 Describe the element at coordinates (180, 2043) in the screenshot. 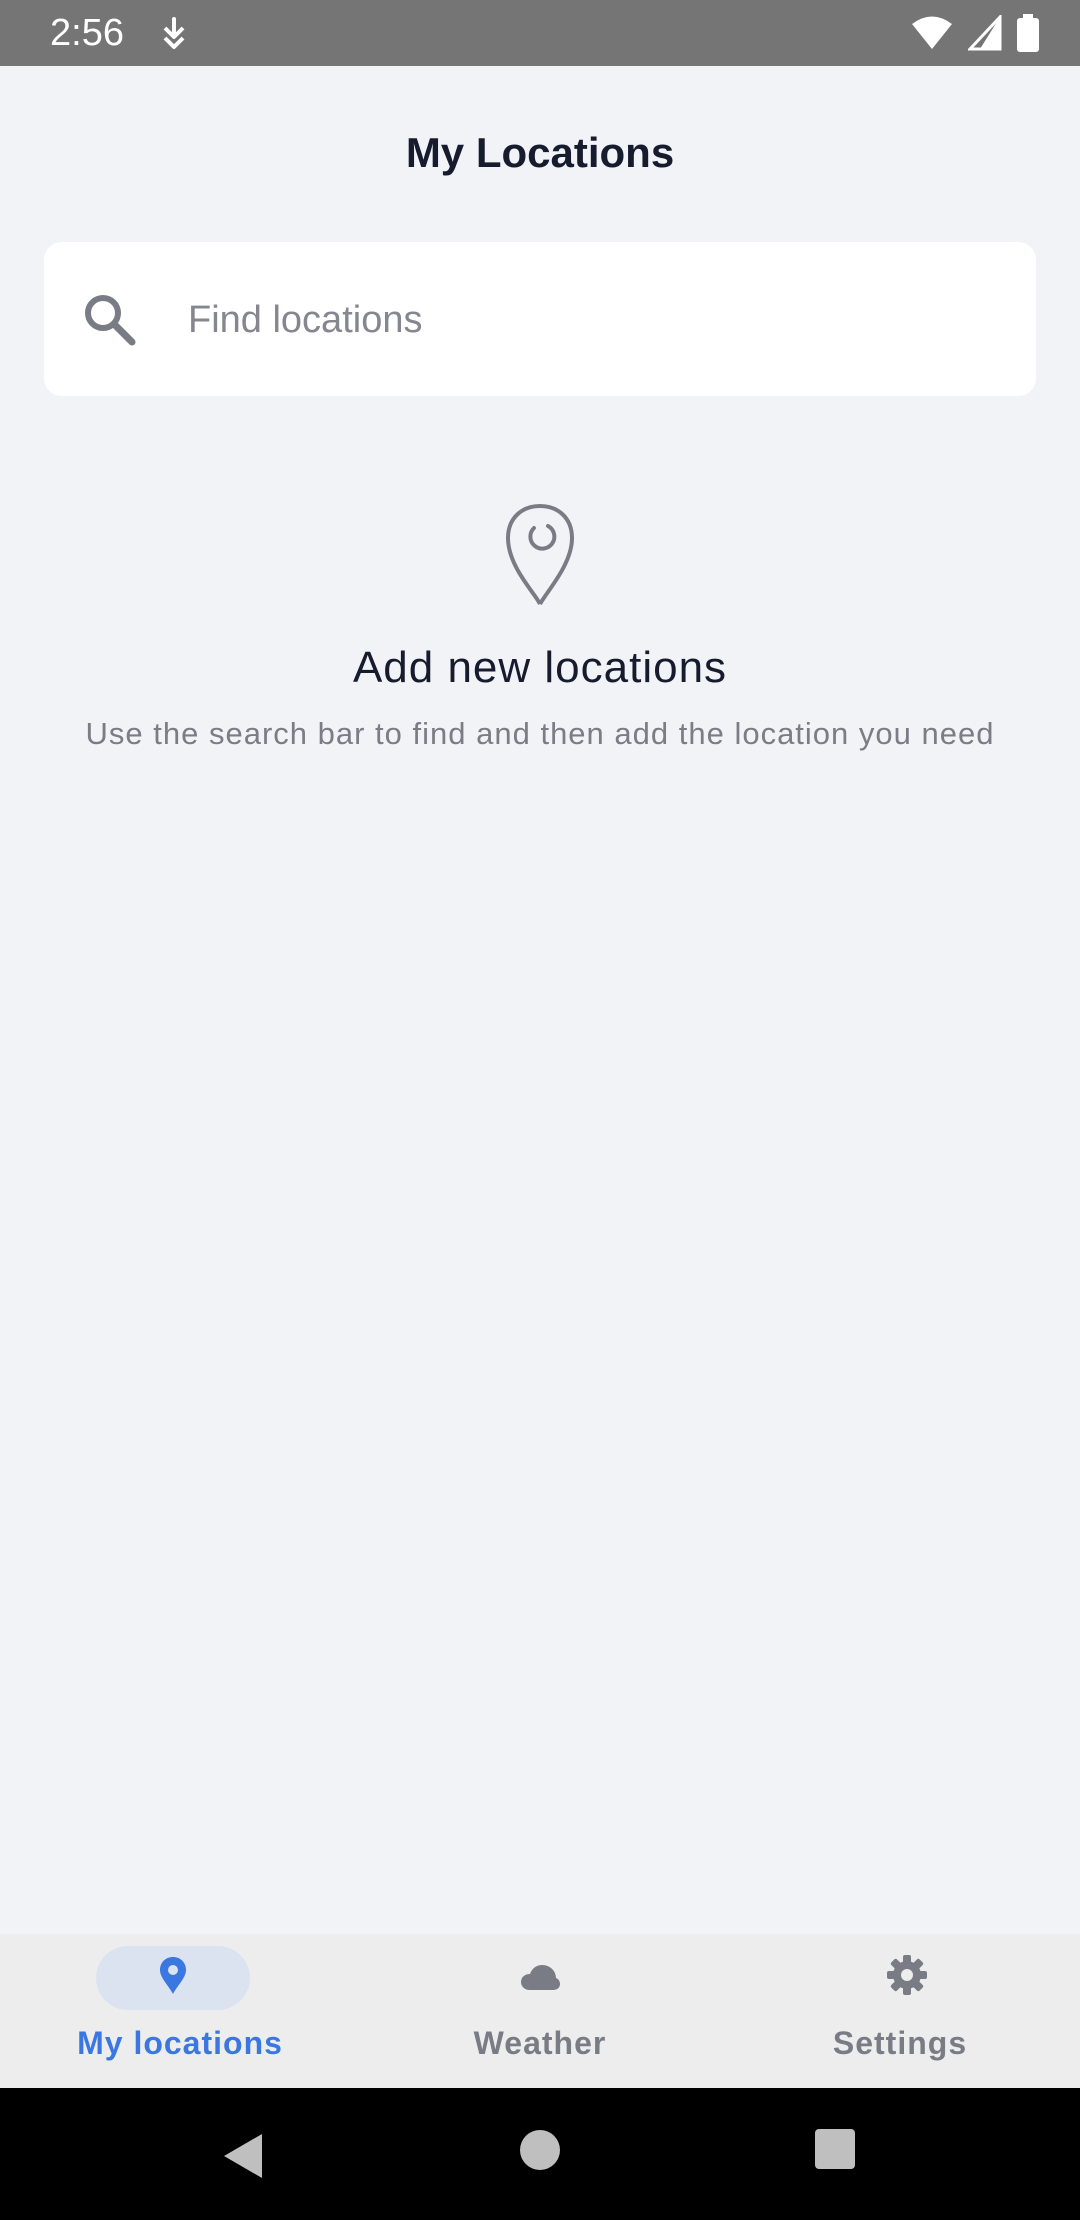

I see `nav-label-my-locations: My locations` at that location.